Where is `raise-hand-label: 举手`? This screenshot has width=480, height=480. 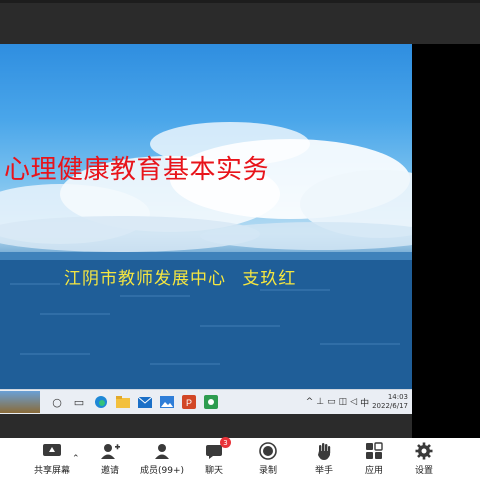
raise-hand-label: 举手 is located at coordinates (323, 471).